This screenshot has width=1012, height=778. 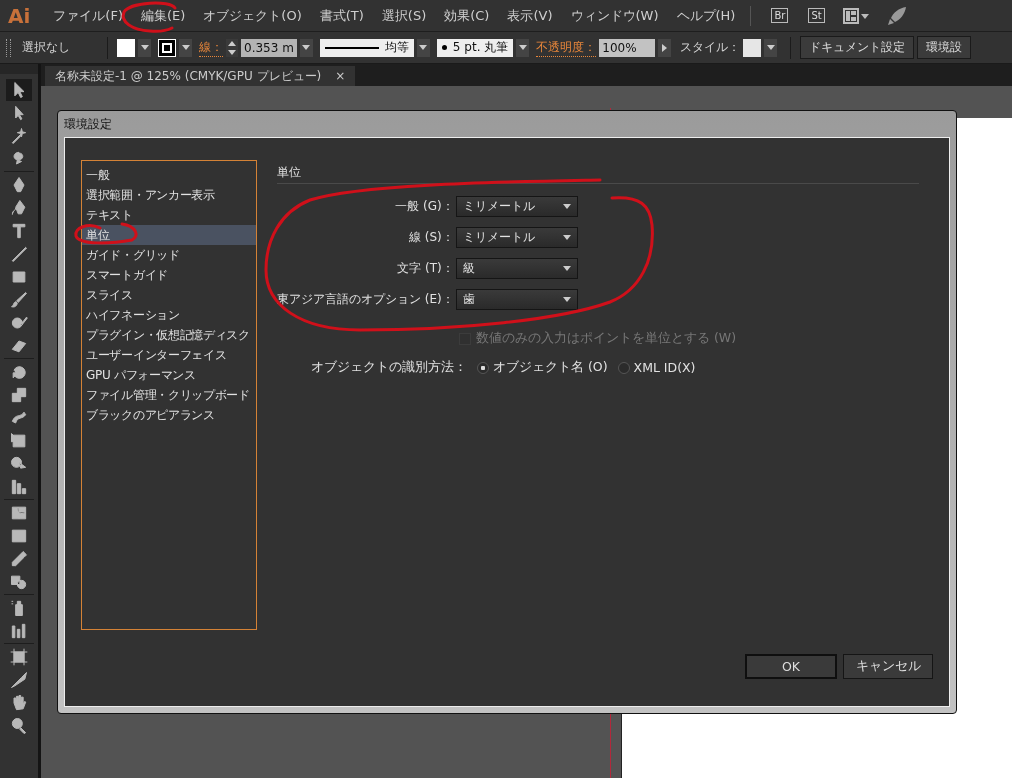 I want to click on field-label: 東アジア言語のオプション (E)：, so click(x=365, y=299).